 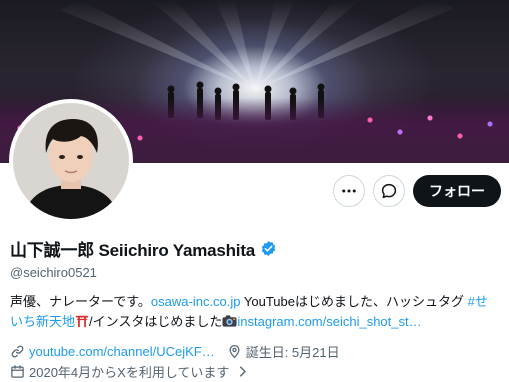 I want to click on bio-text-2: YouTubeはじめました、ハッシュタグ, so click(x=354, y=301).